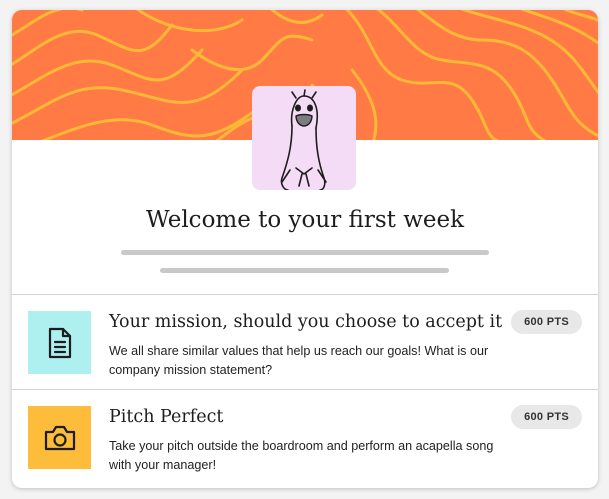 Image resolution: width=609 pixels, height=499 pixels. I want to click on document-icon, so click(59, 342).